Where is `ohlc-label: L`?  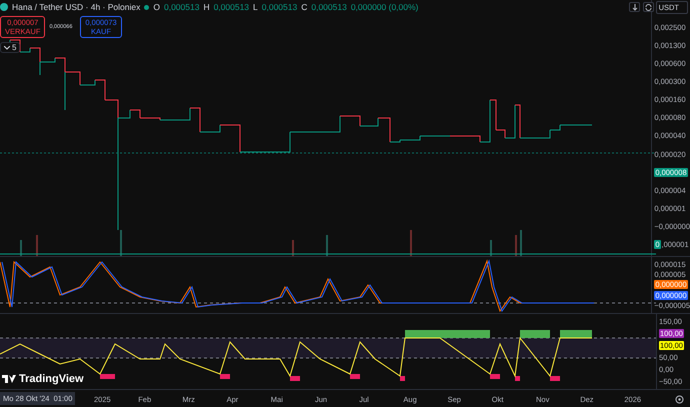 ohlc-label: L is located at coordinates (255, 7).